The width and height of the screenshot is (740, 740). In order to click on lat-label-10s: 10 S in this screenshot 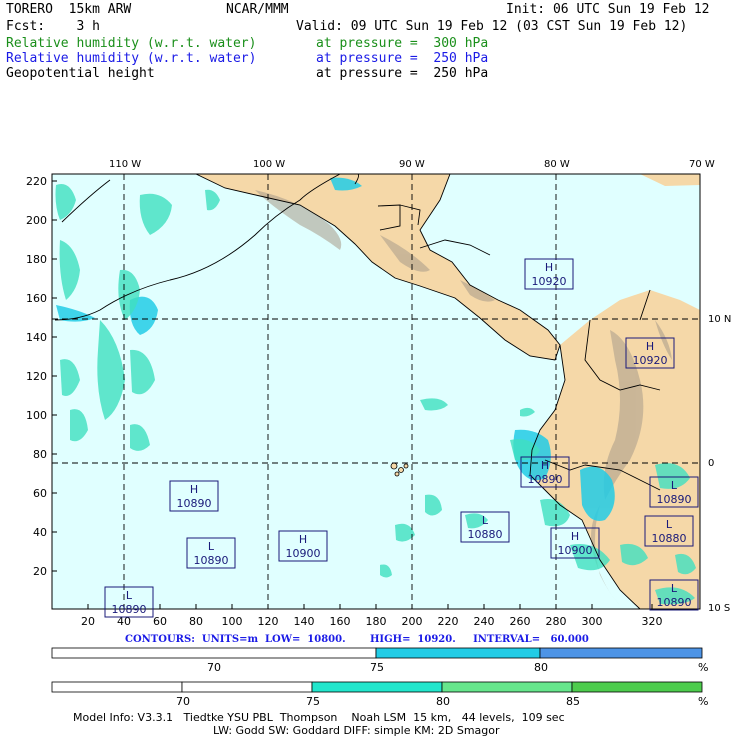, I will do `click(719, 608)`.